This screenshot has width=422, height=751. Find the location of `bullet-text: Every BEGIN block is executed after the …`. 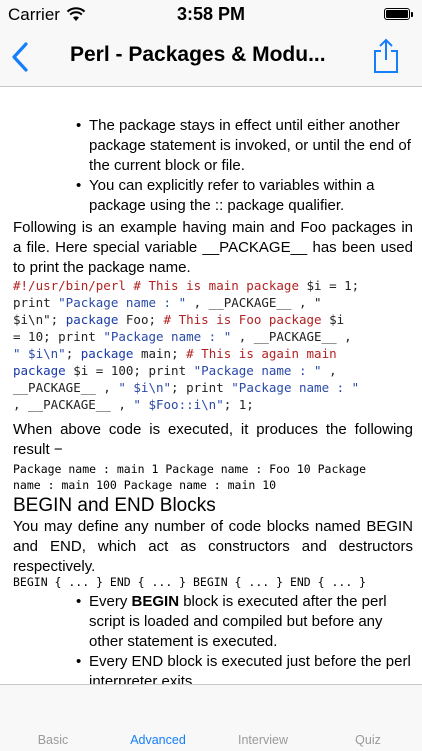

bullet-text: Every BEGIN block is executed after the … is located at coordinates (238, 621).